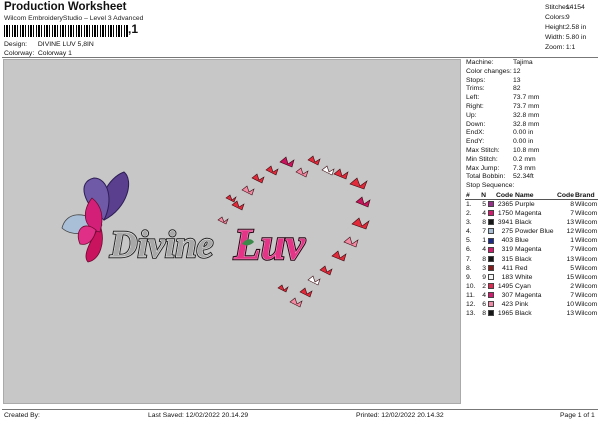 The height and width of the screenshot is (424, 600). Describe the element at coordinates (501, 168) in the screenshot. I see `info-max-jump: Max Jump: 7.3 mm` at that location.